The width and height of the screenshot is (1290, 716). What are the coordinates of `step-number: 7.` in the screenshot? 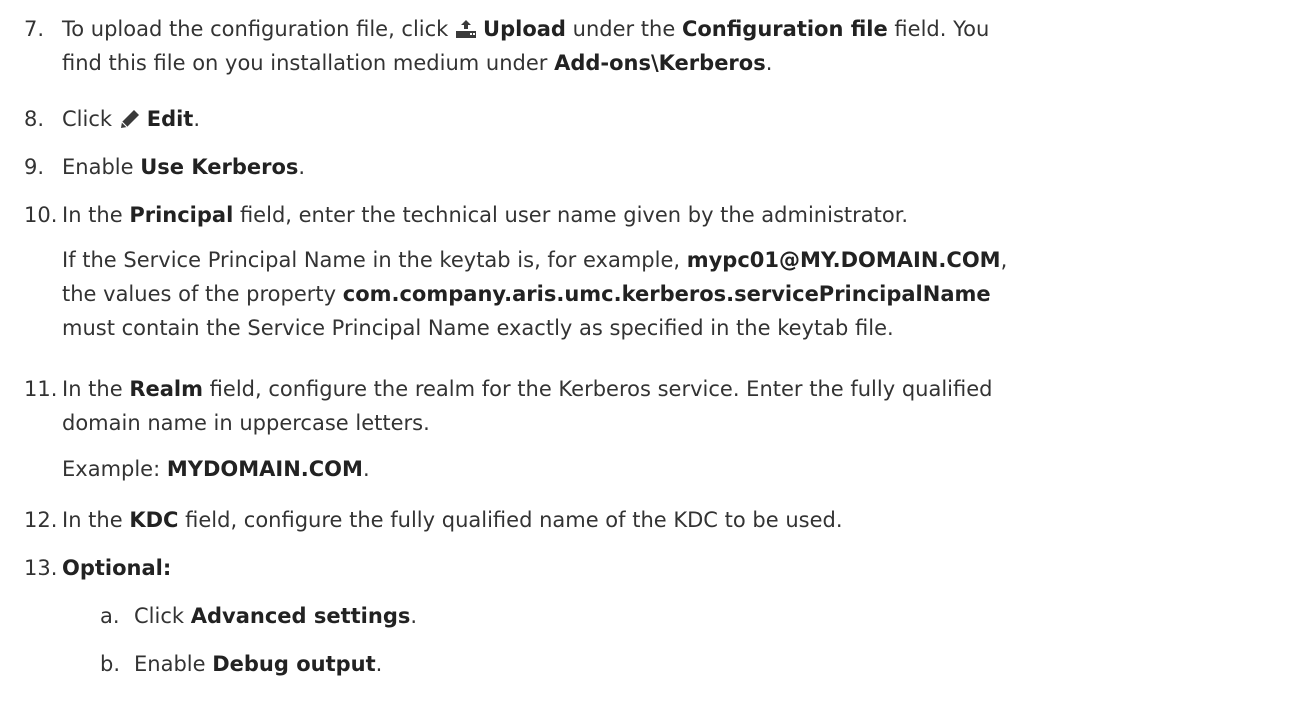 It's located at (34, 29).